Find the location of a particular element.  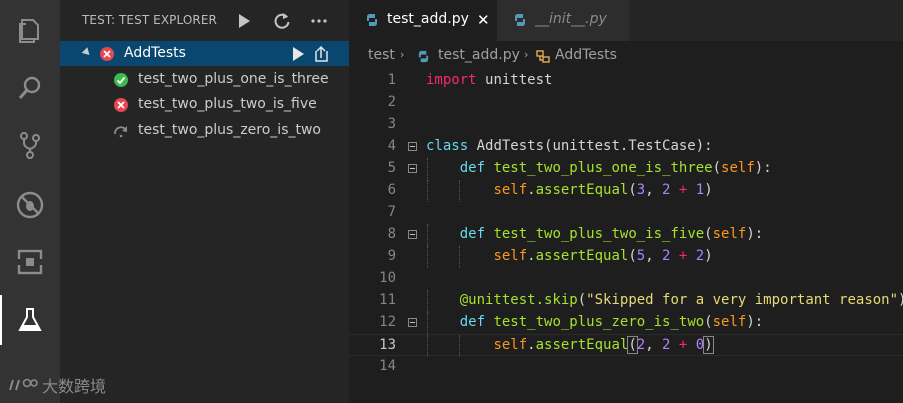

tab-bar: test_add.py ✕ __init__.py is located at coordinates (626, 20).